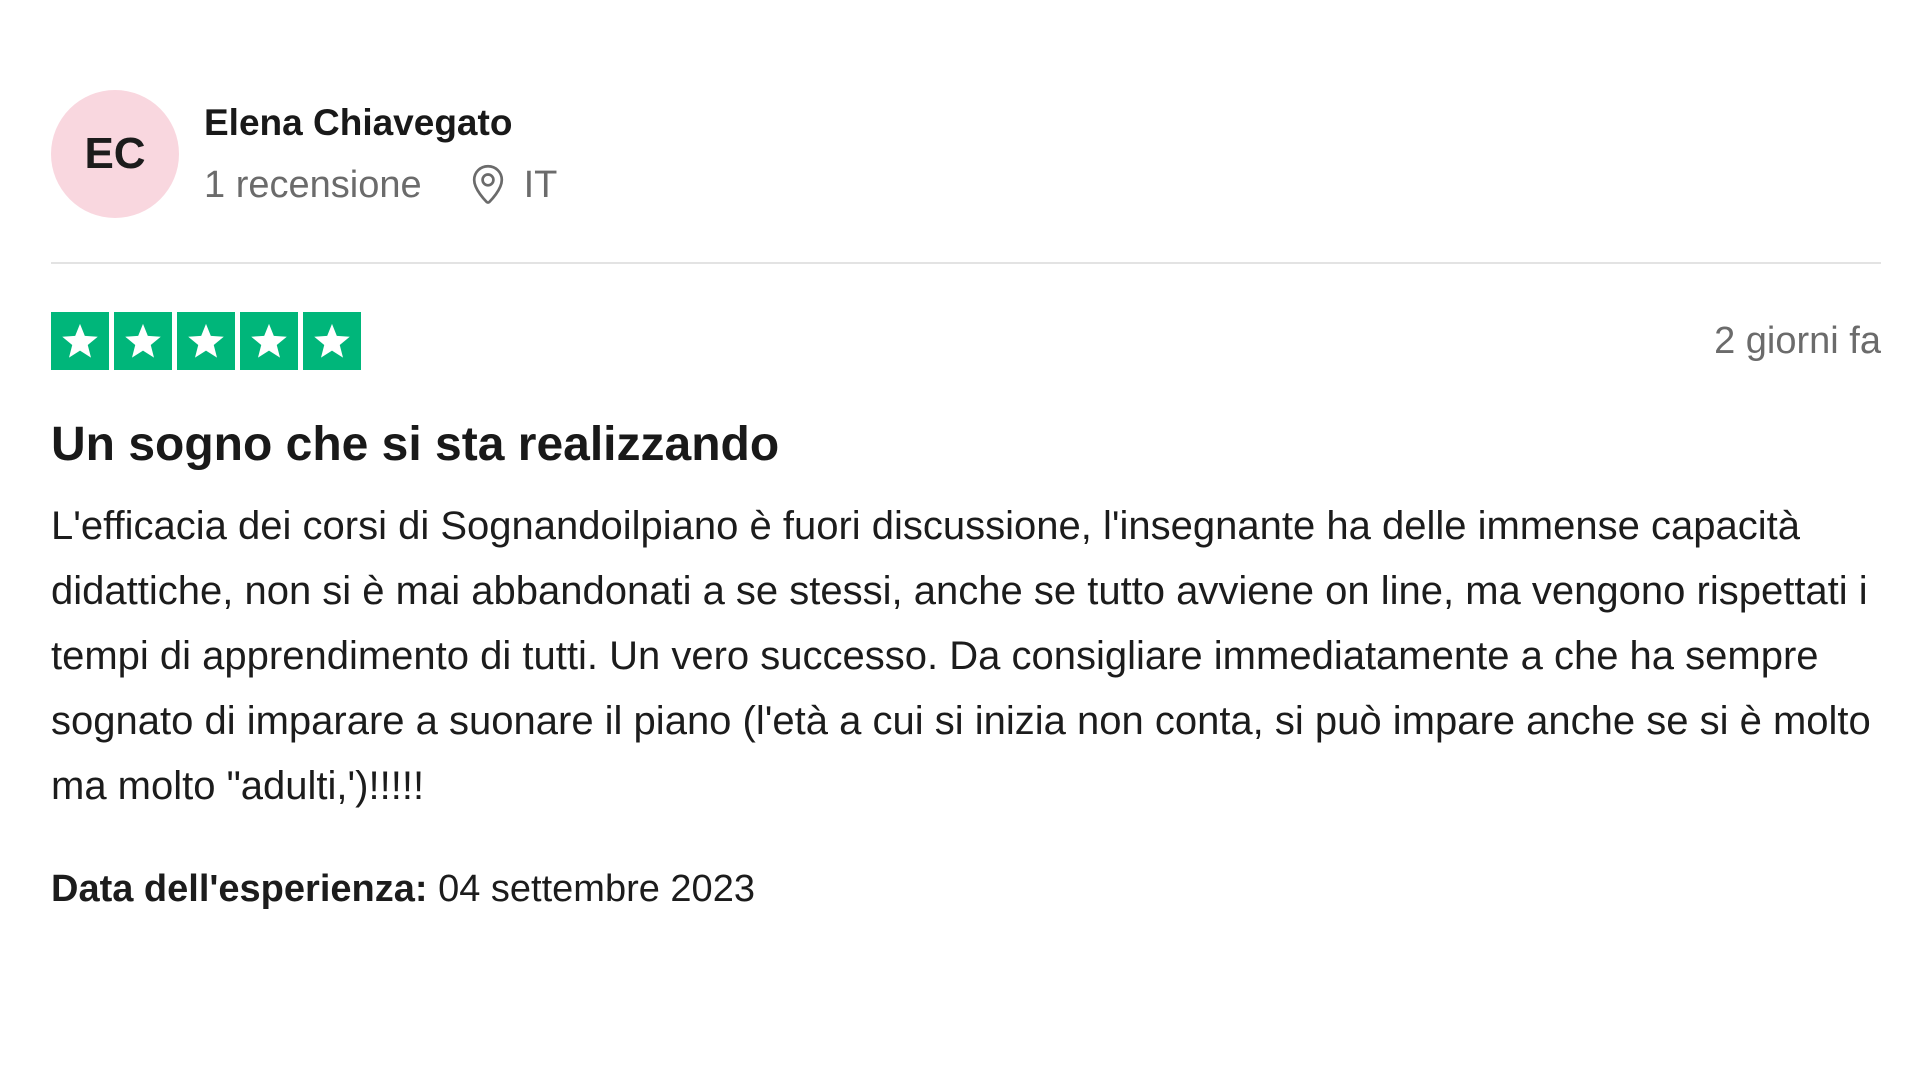  I want to click on divider, so click(966, 263).